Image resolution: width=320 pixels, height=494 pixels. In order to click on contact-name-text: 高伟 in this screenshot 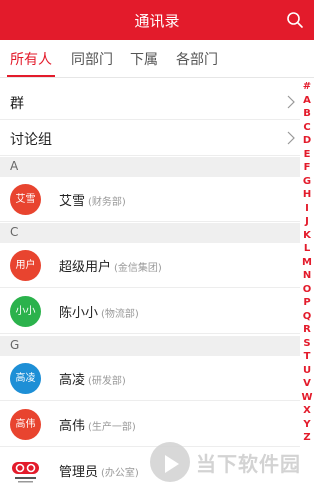, I will do `click(72, 426)`.